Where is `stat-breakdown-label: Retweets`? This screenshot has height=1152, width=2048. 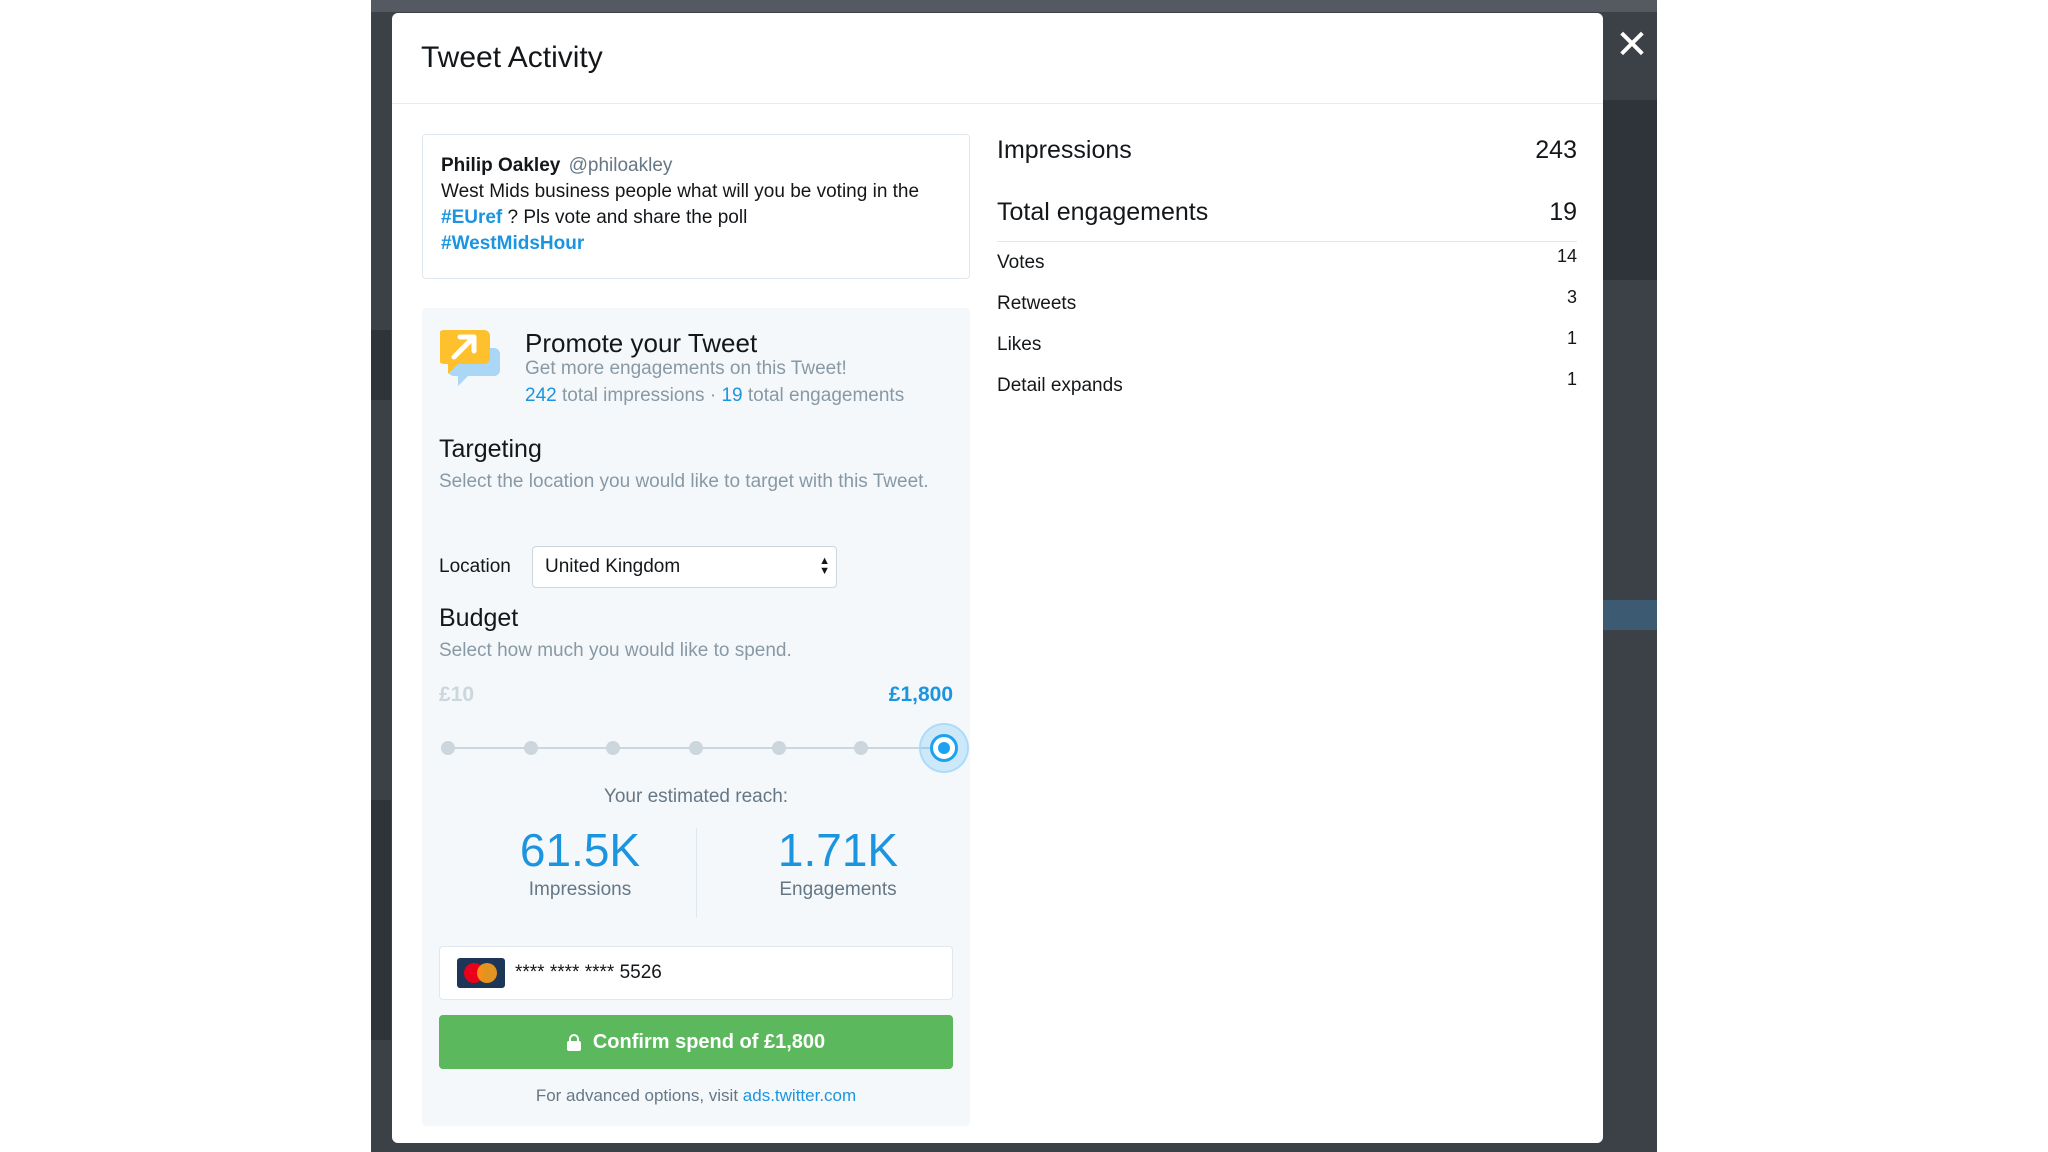
stat-breakdown-label: Retweets is located at coordinates (1037, 303).